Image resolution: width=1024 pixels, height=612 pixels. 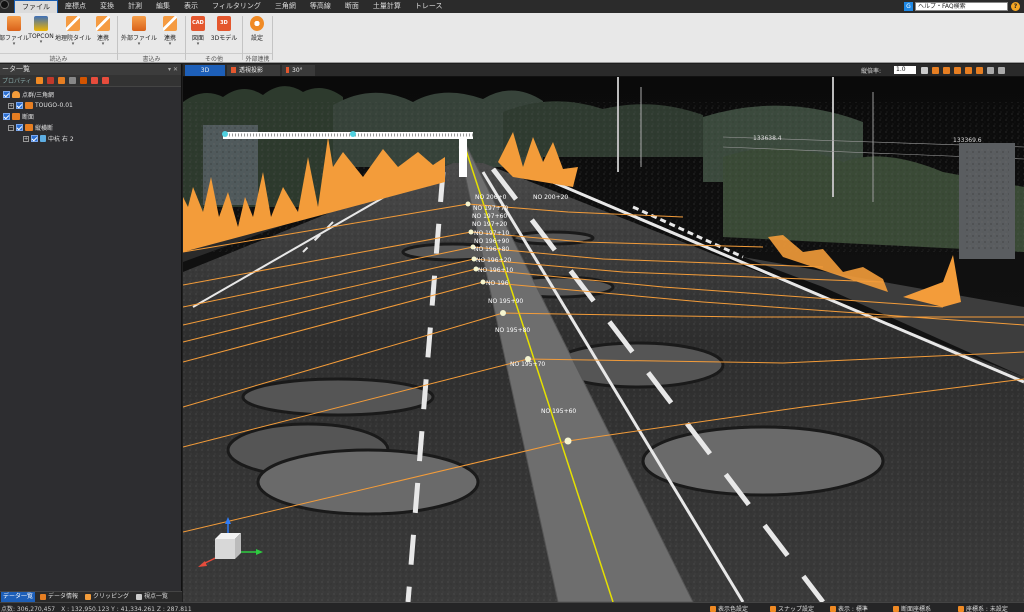 I want to click on panel-toolbar: プロパティ, so click(x=90, y=81).